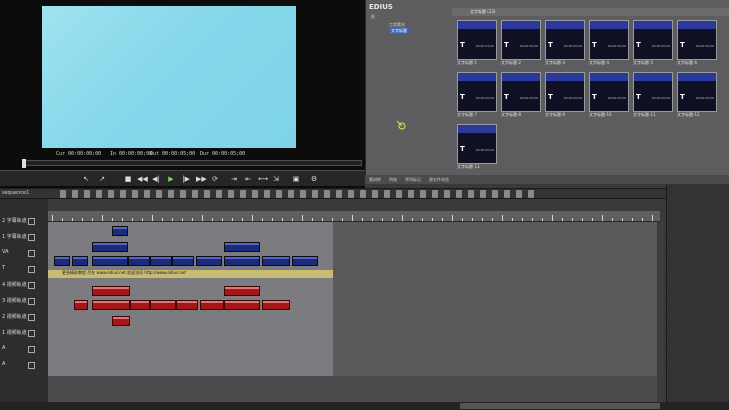 Image resolution: width=729 pixels, height=410 pixels. Describe the element at coordinates (234, 179) in the screenshot. I see `insert-icon: ⇥` at that location.